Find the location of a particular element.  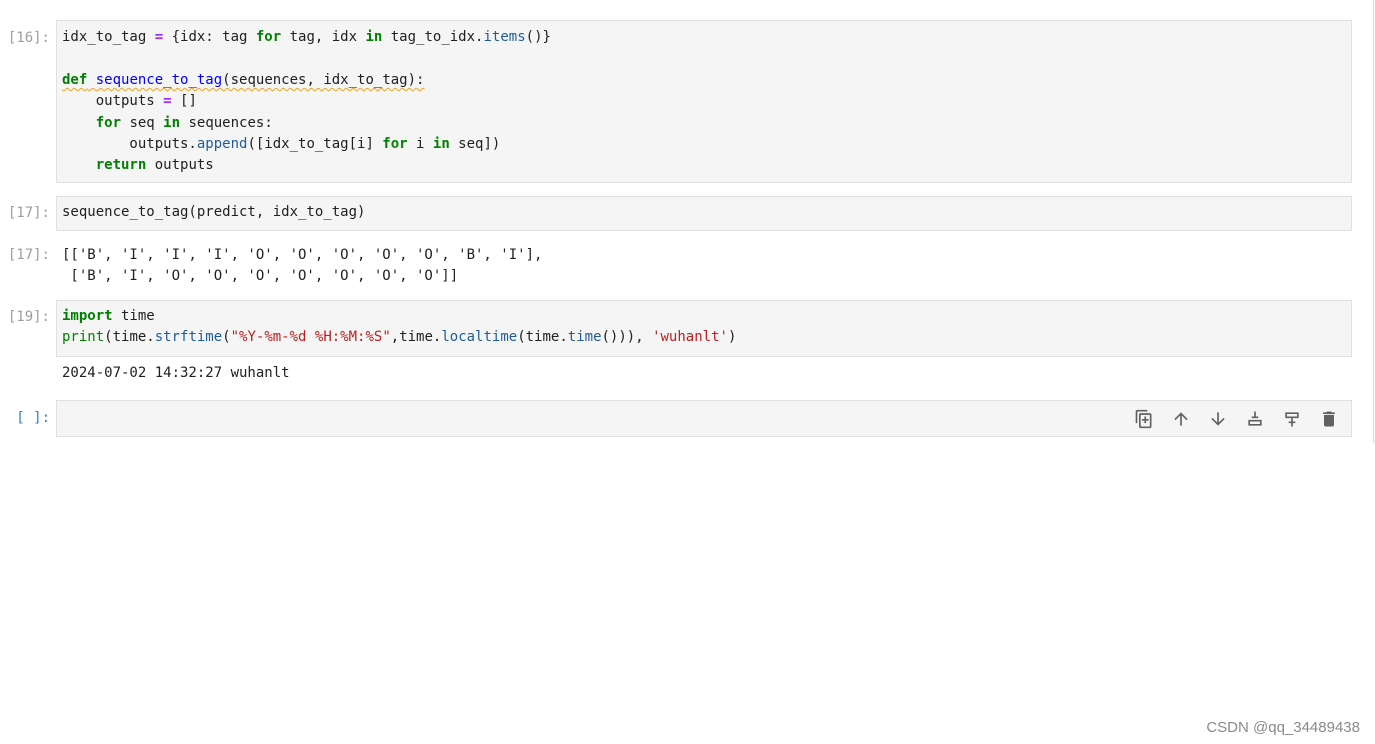

code-token: print is located at coordinates (83, 337).